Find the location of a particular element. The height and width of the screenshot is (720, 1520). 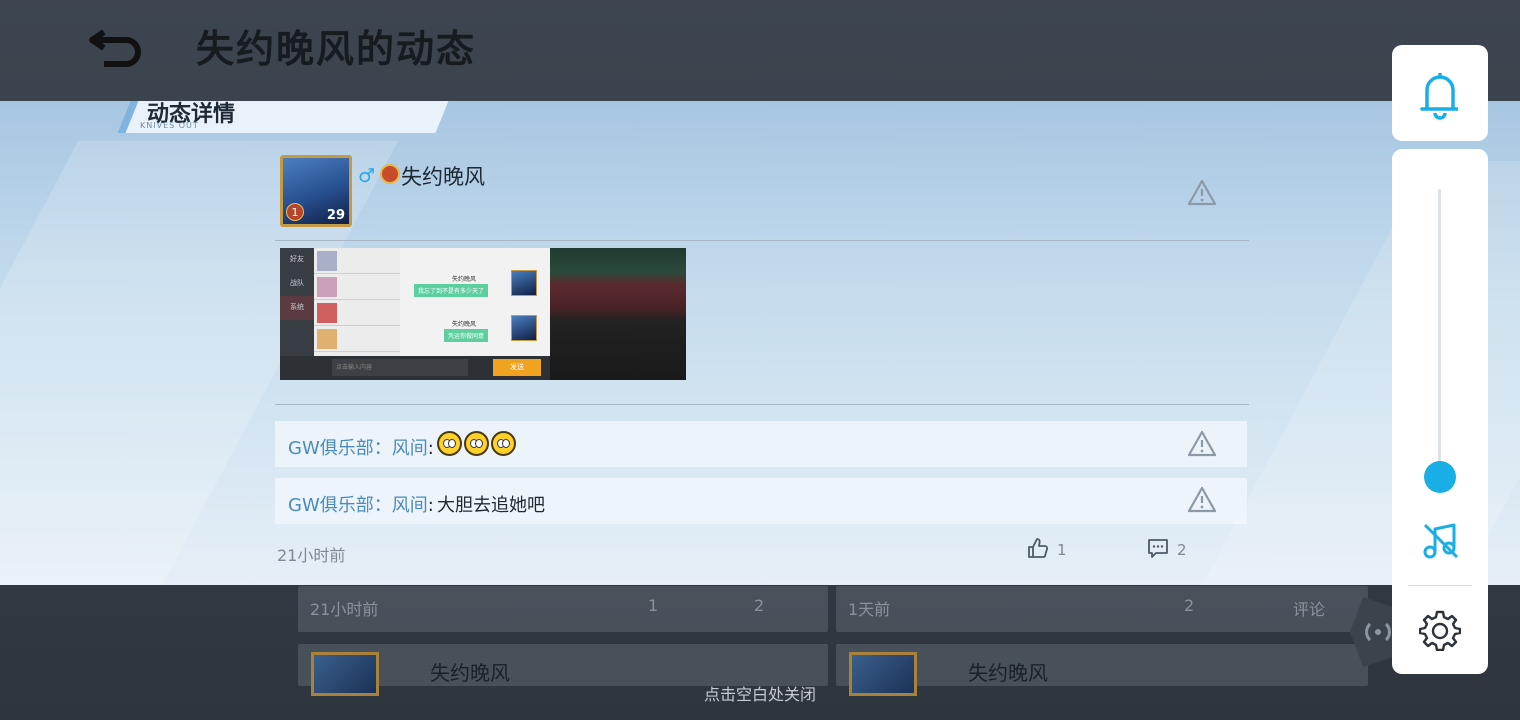

thumbs-up-icon is located at coordinates (1038, 548).